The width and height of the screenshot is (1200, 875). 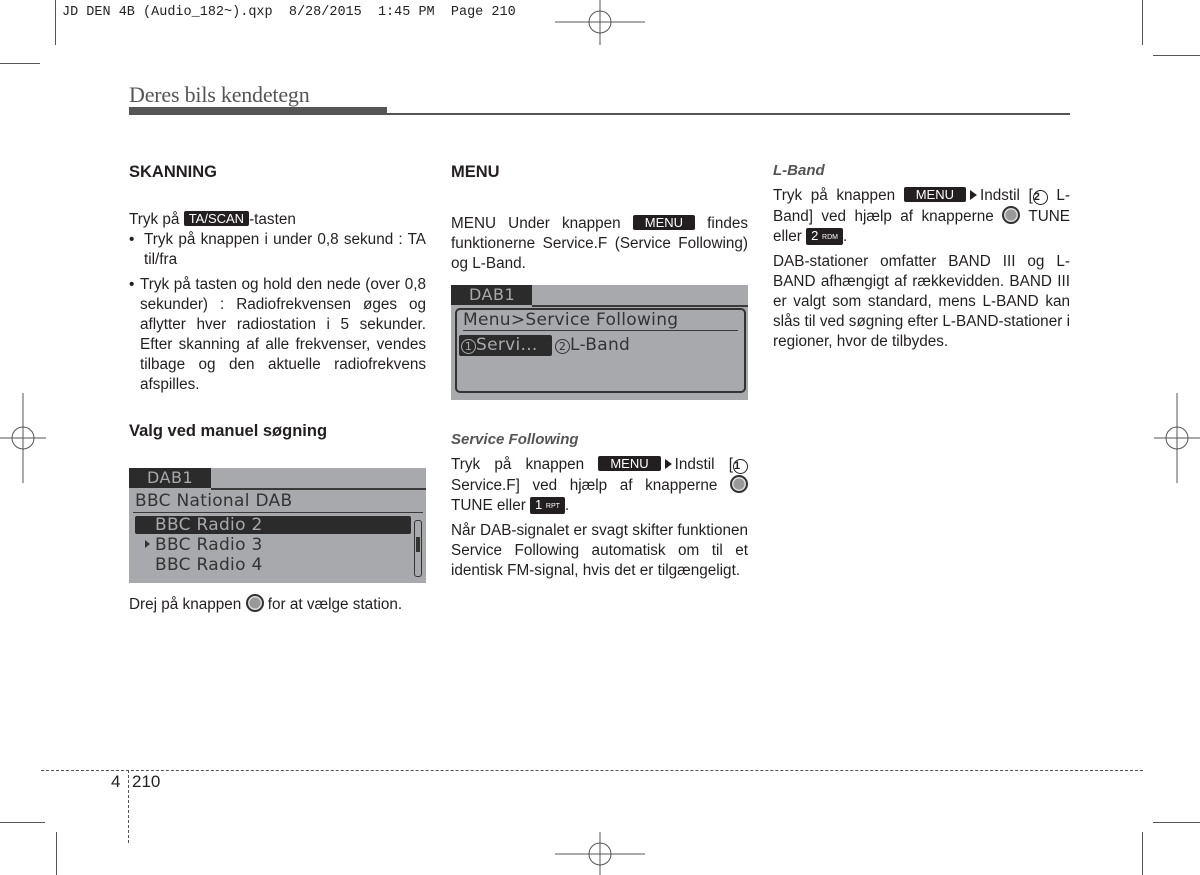 What do you see at coordinates (272, 219) in the screenshot?
I see `intro-text-end: -tasten` at bounding box center [272, 219].